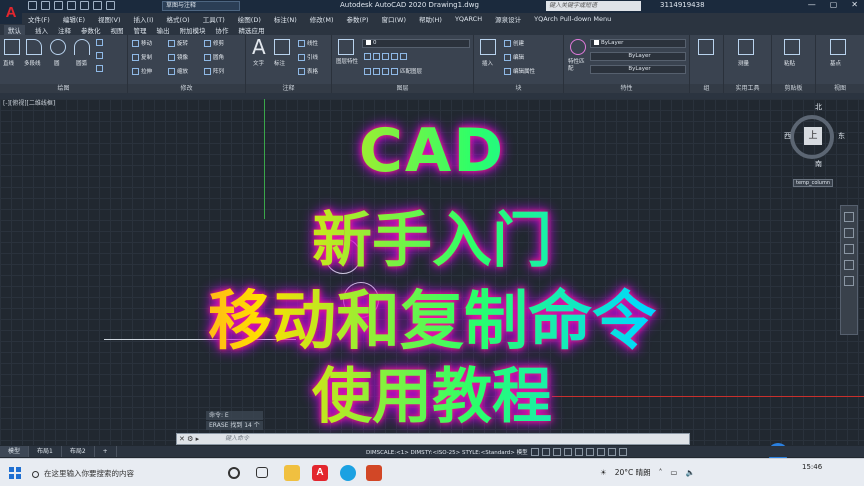 This screenshot has width=864, height=486. I want to click on maximize-icon: ▢, so click(834, 4).